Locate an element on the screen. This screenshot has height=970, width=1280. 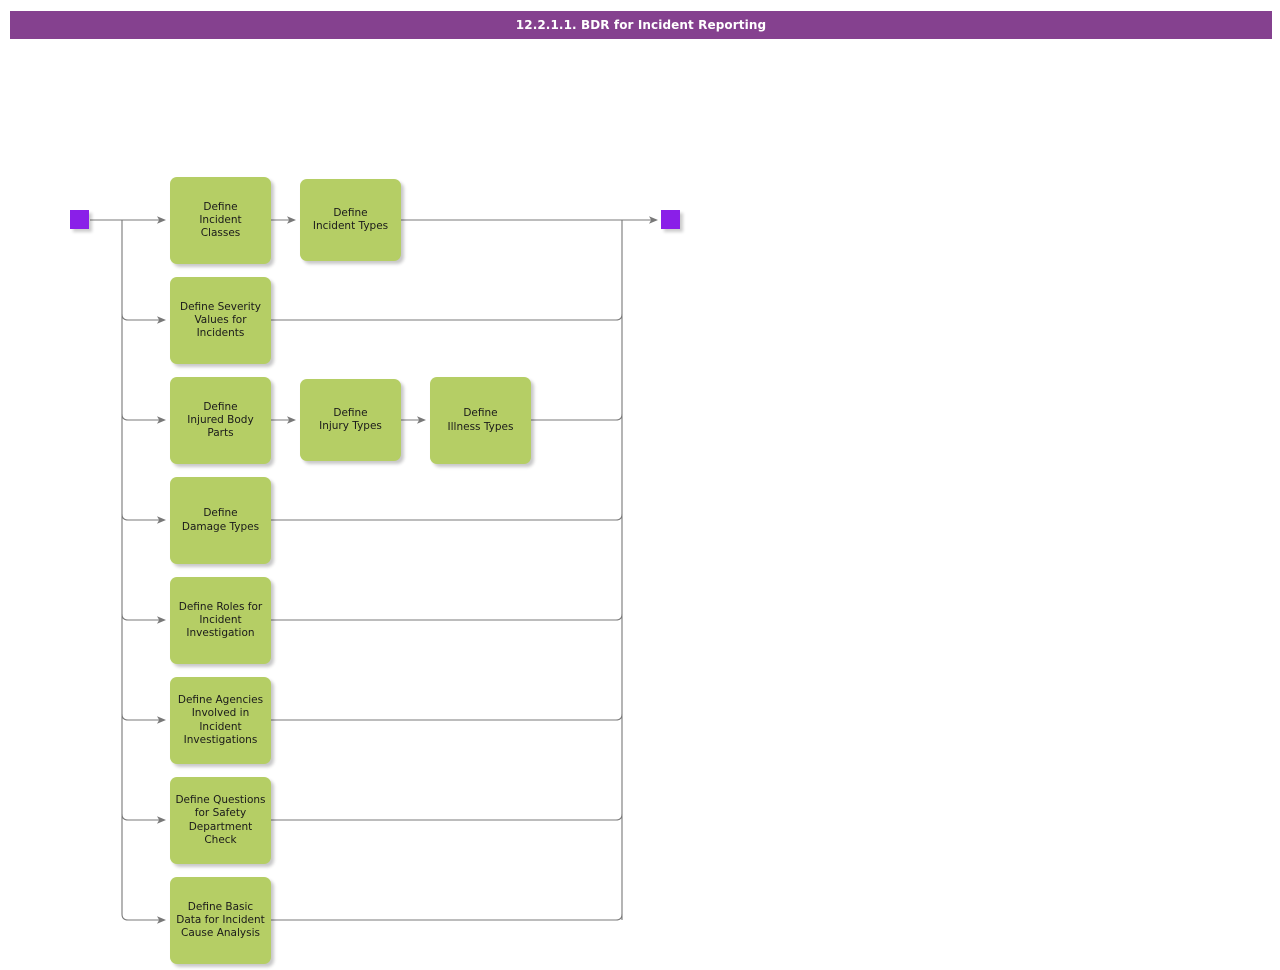
connector-branch-row3 is located at coordinates (143, 418).